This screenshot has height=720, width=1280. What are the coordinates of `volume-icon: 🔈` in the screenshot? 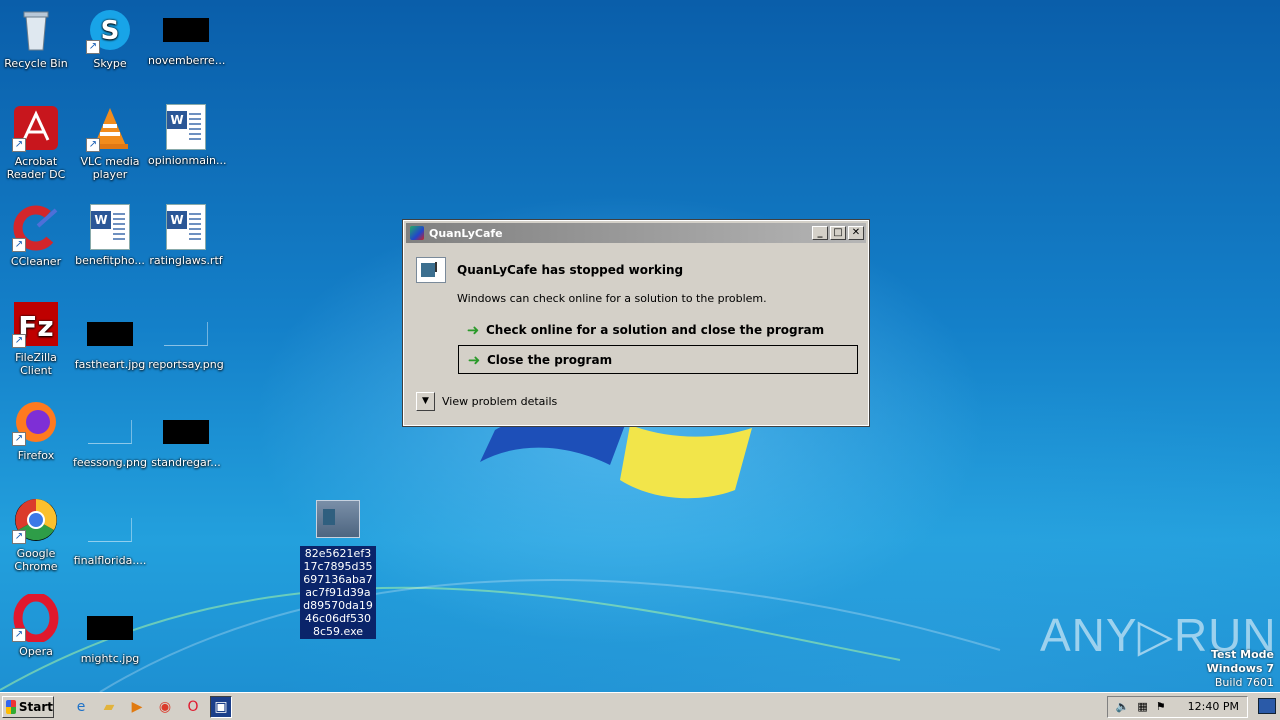 It's located at (1123, 706).